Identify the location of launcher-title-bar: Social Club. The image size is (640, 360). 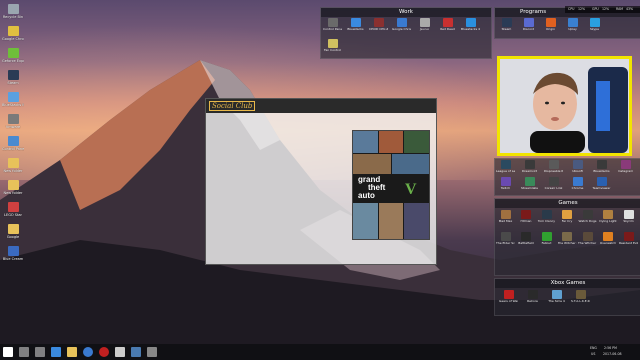
(321, 106).